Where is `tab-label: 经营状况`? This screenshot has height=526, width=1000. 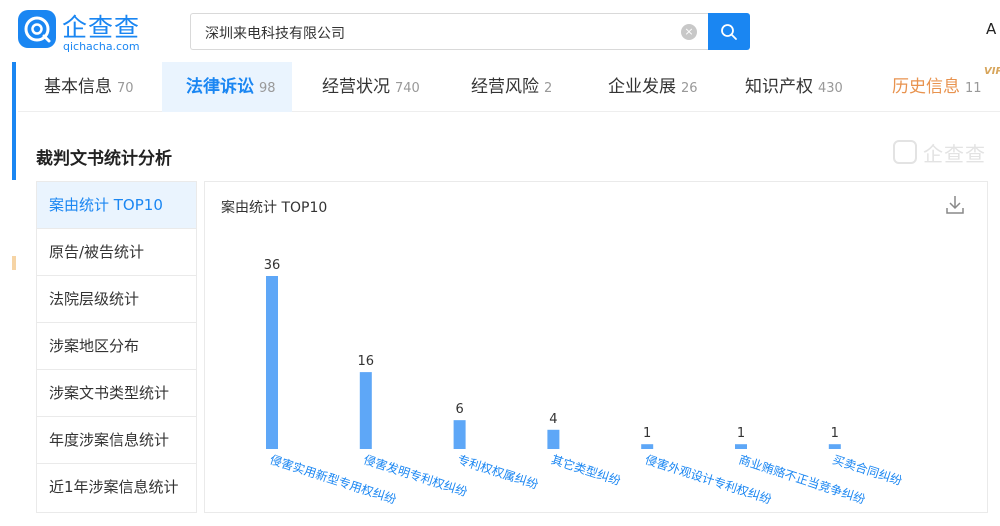 tab-label: 经营状况 is located at coordinates (356, 87).